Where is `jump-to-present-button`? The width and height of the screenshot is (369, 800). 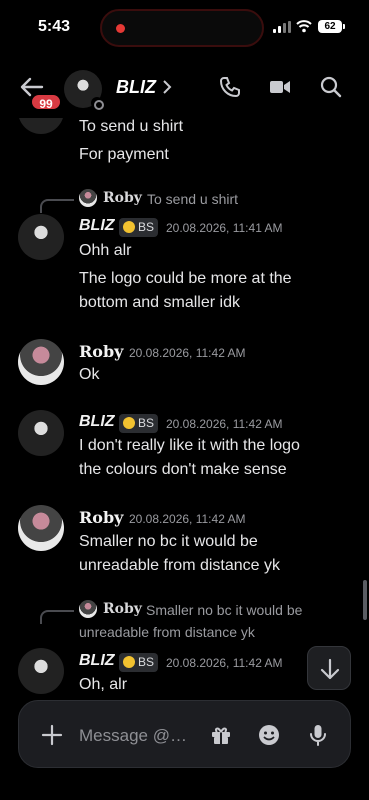
jump-to-present-button is located at coordinates (329, 668).